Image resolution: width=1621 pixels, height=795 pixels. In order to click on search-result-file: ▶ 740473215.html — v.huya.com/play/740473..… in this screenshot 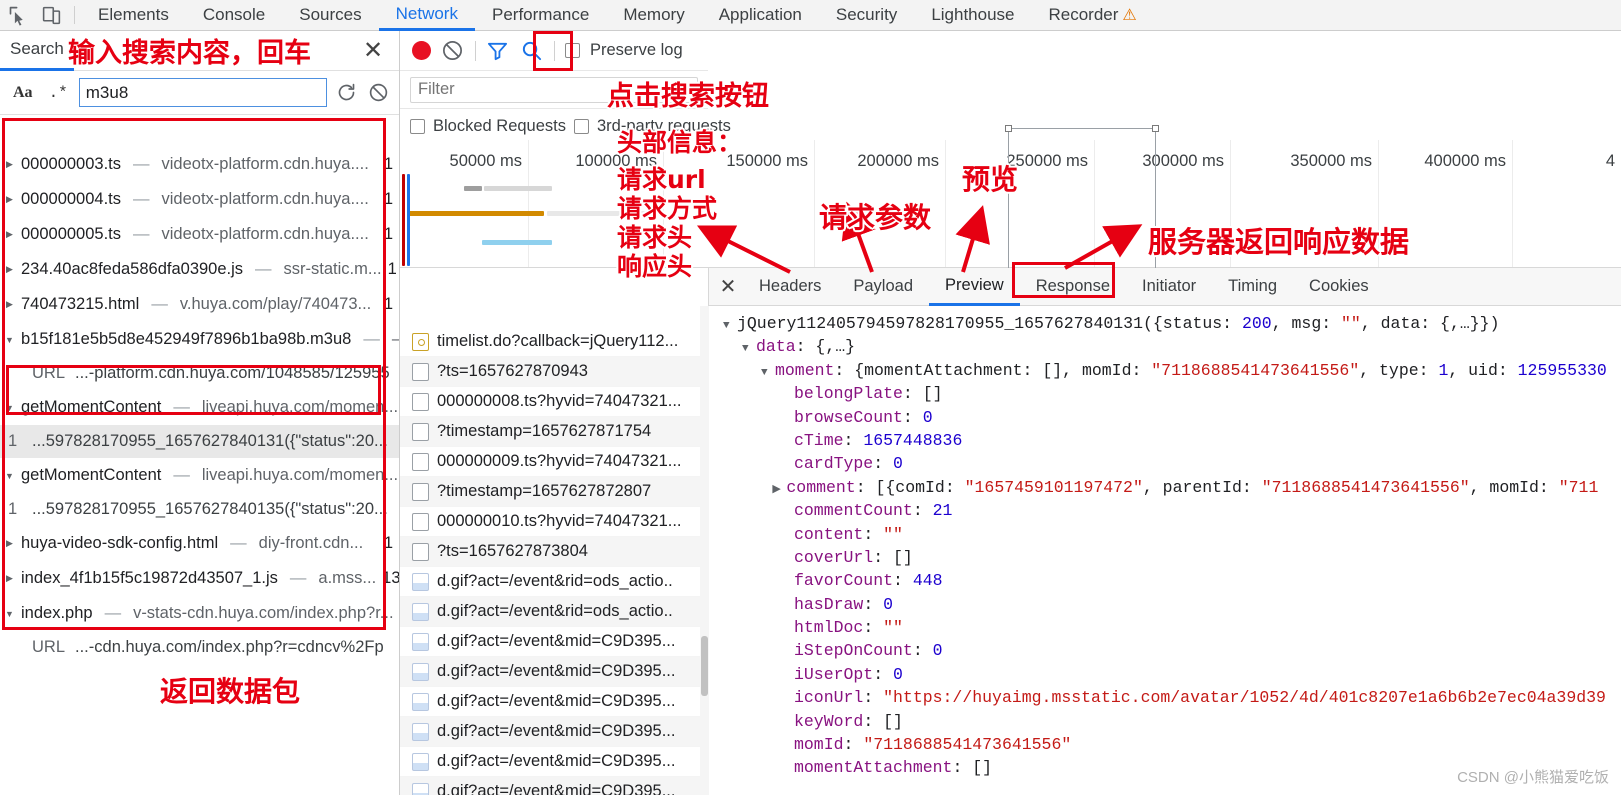, I will do `click(199, 304)`.